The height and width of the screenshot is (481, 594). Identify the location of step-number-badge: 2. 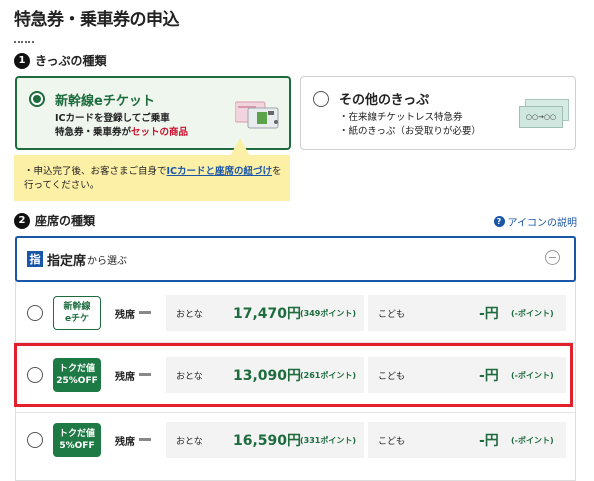
(22, 220).